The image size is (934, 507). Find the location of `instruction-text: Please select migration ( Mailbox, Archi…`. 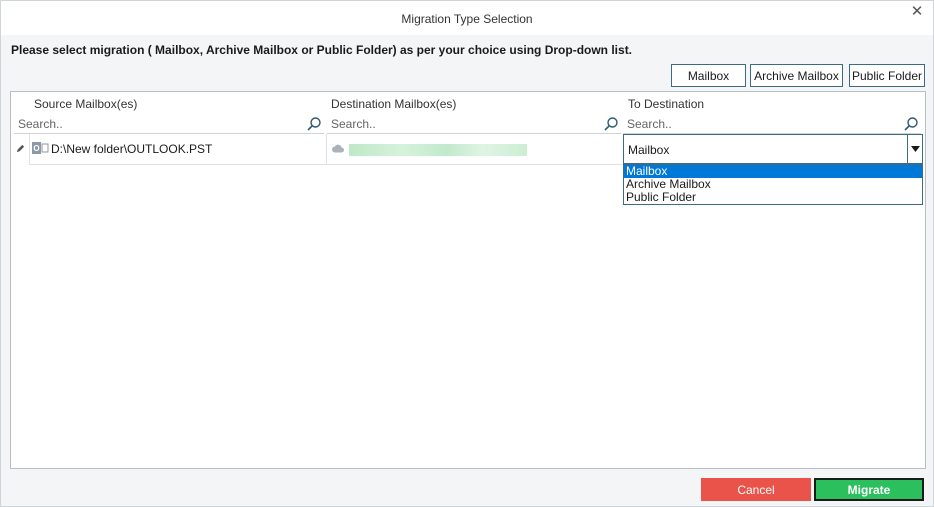

instruction-text: Please select migration ( Mailbox, Archi… is located at coordinates (322, 50).